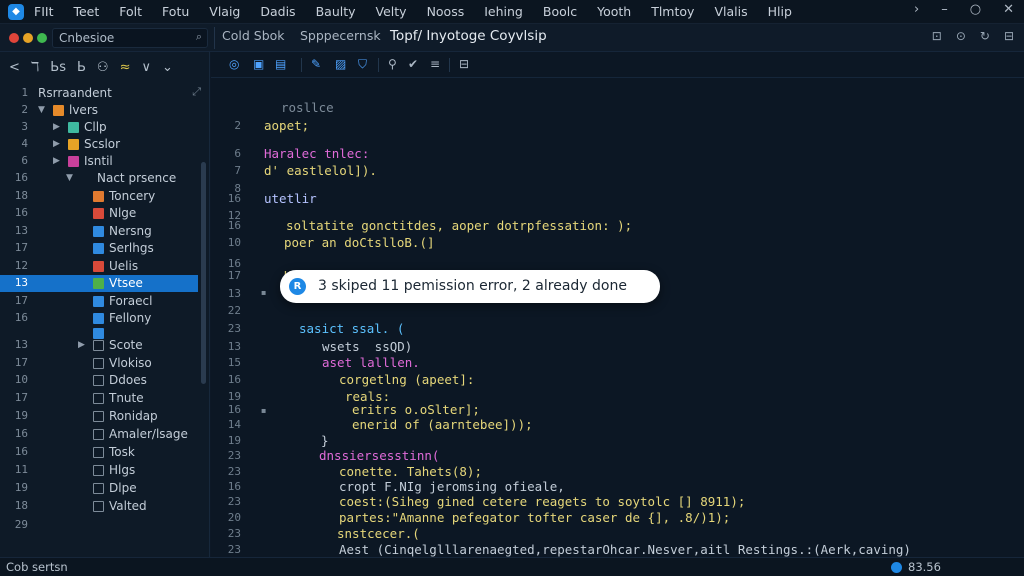  What do you see at coordinates (468, 36) in the screenshot?
I see `tab-active-file: Topf/ Inyotoge Coyvlsip` at bounding box center [468, 36].